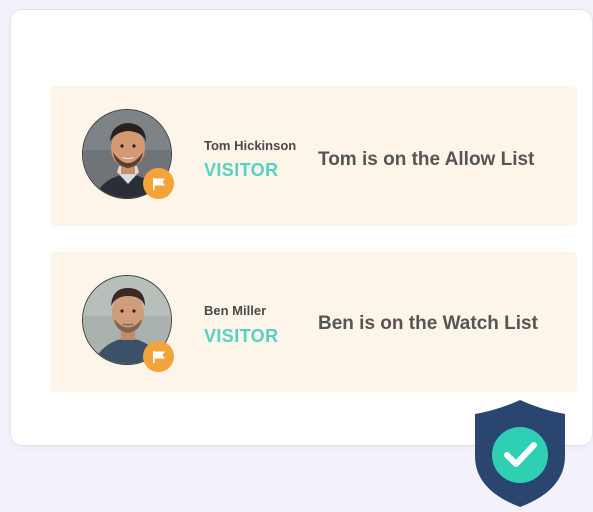 Image resolution: width=593 pixels, height=512 pixels. Describe the element at coordinates (426, 159) in the screenshot. I see `visitor-status: Tom is on the Allow List` at that location.